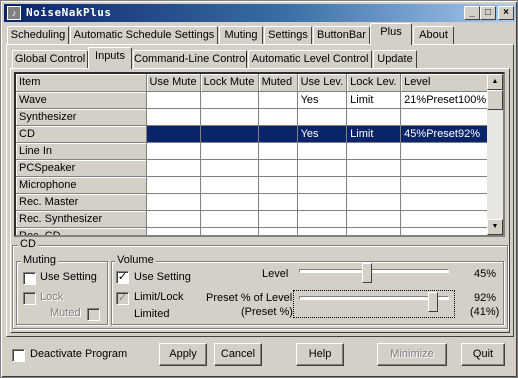 The height and width of the screenshot is (378, 518). I want to click on muting-muted-checkbox, so click(93, 314).